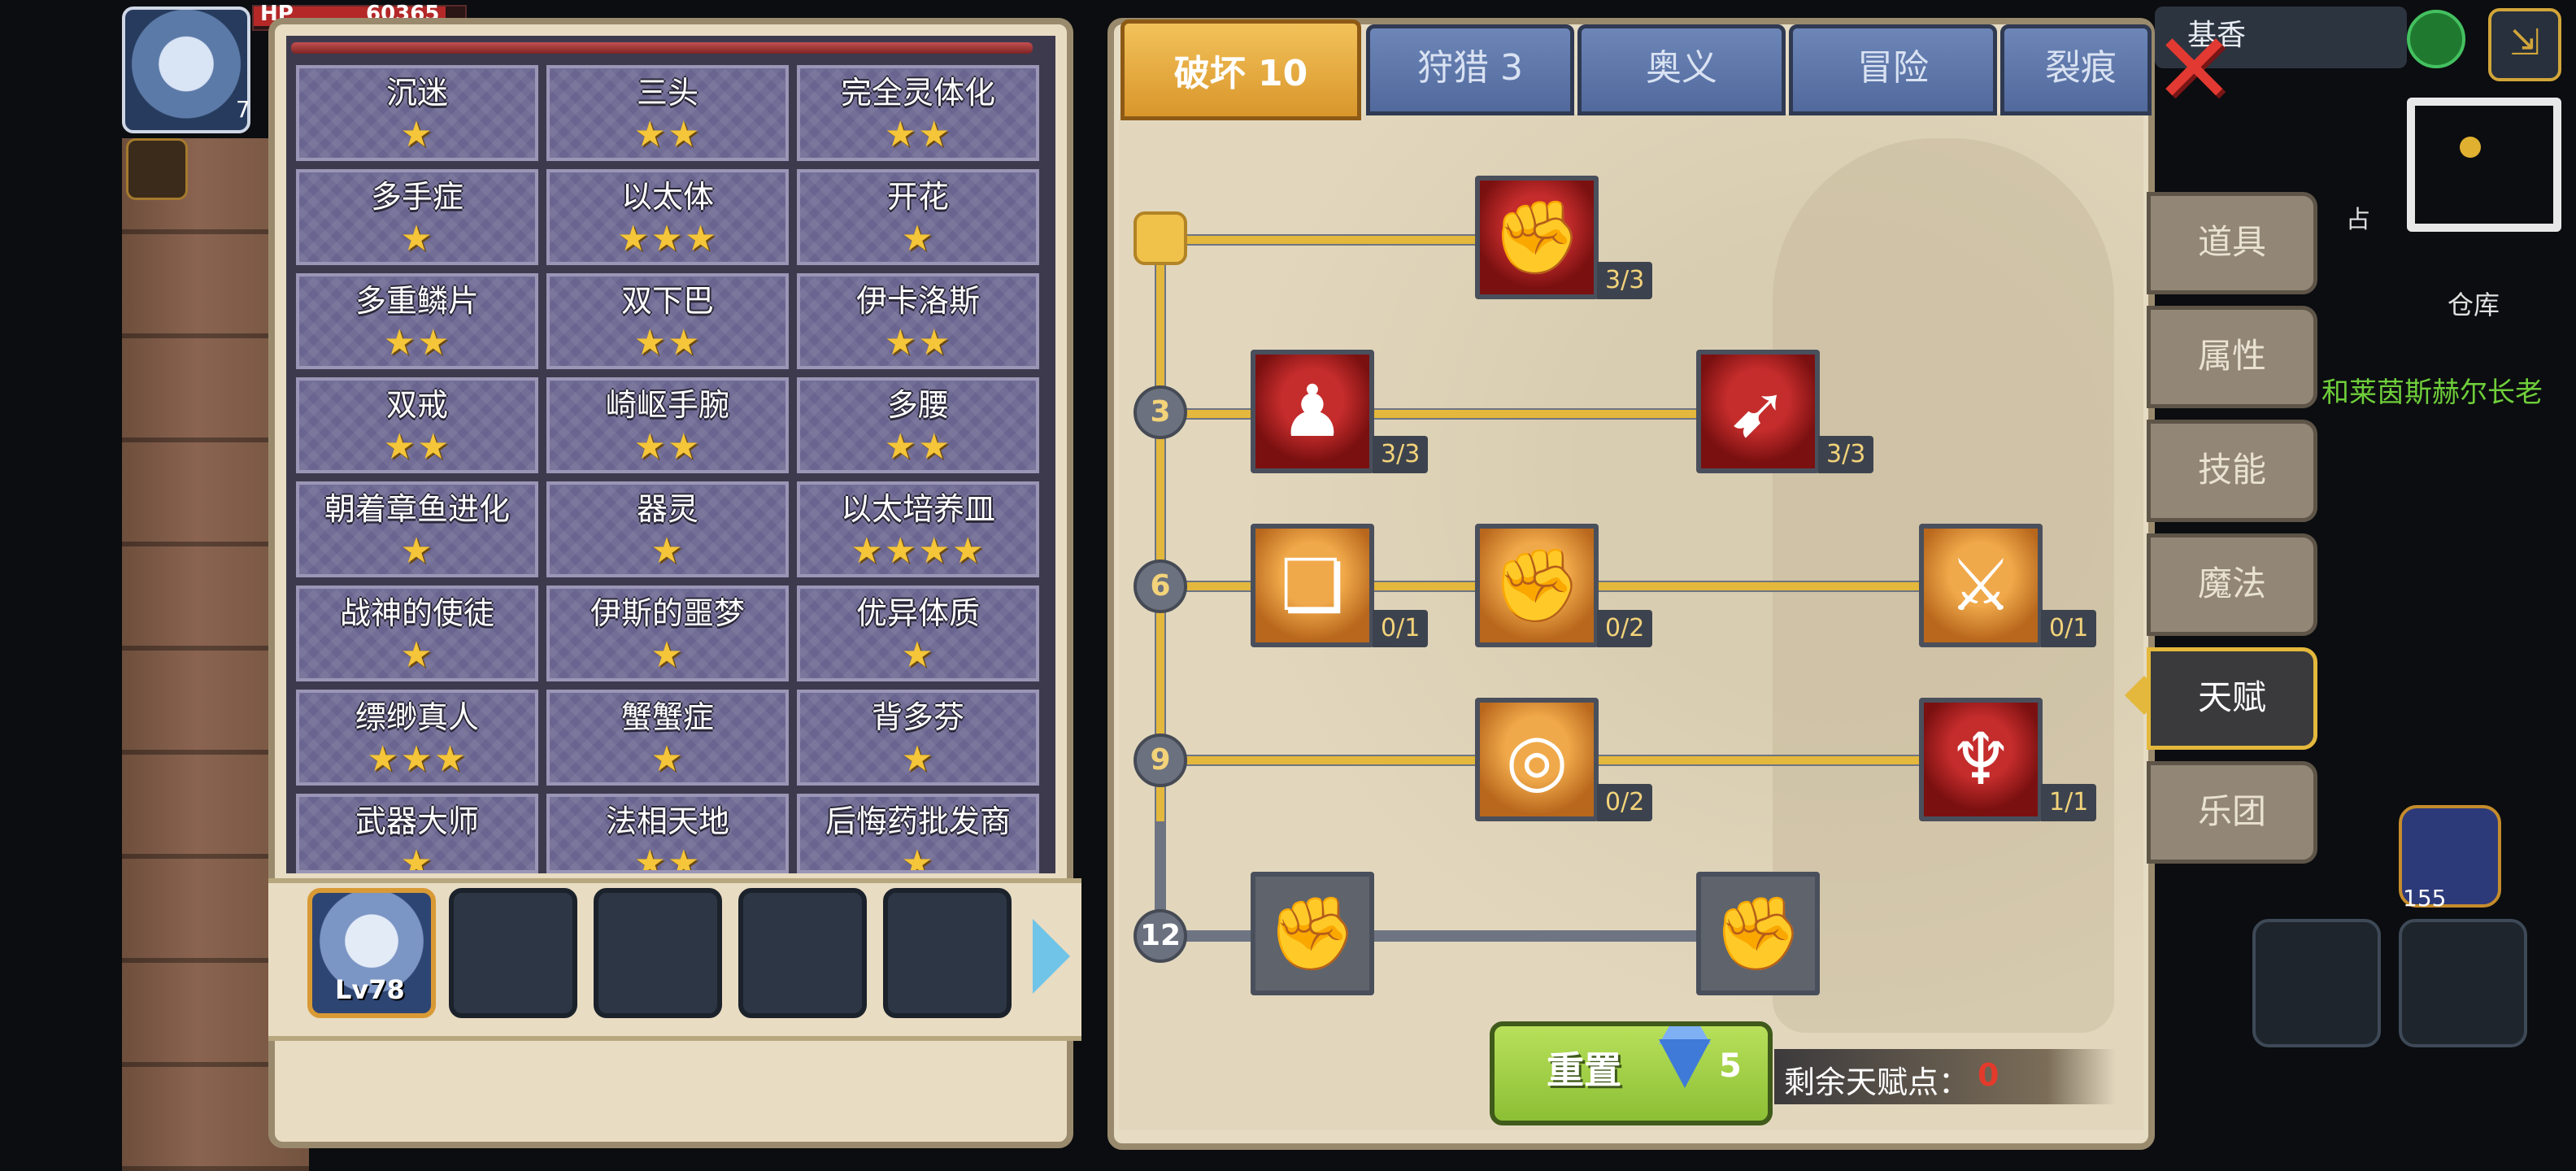  What do you see at coordinates (918, 529) in the screenshot?
I see `trait-card: 以太培养皿 ★★★★` at bounding box center [918, 529].